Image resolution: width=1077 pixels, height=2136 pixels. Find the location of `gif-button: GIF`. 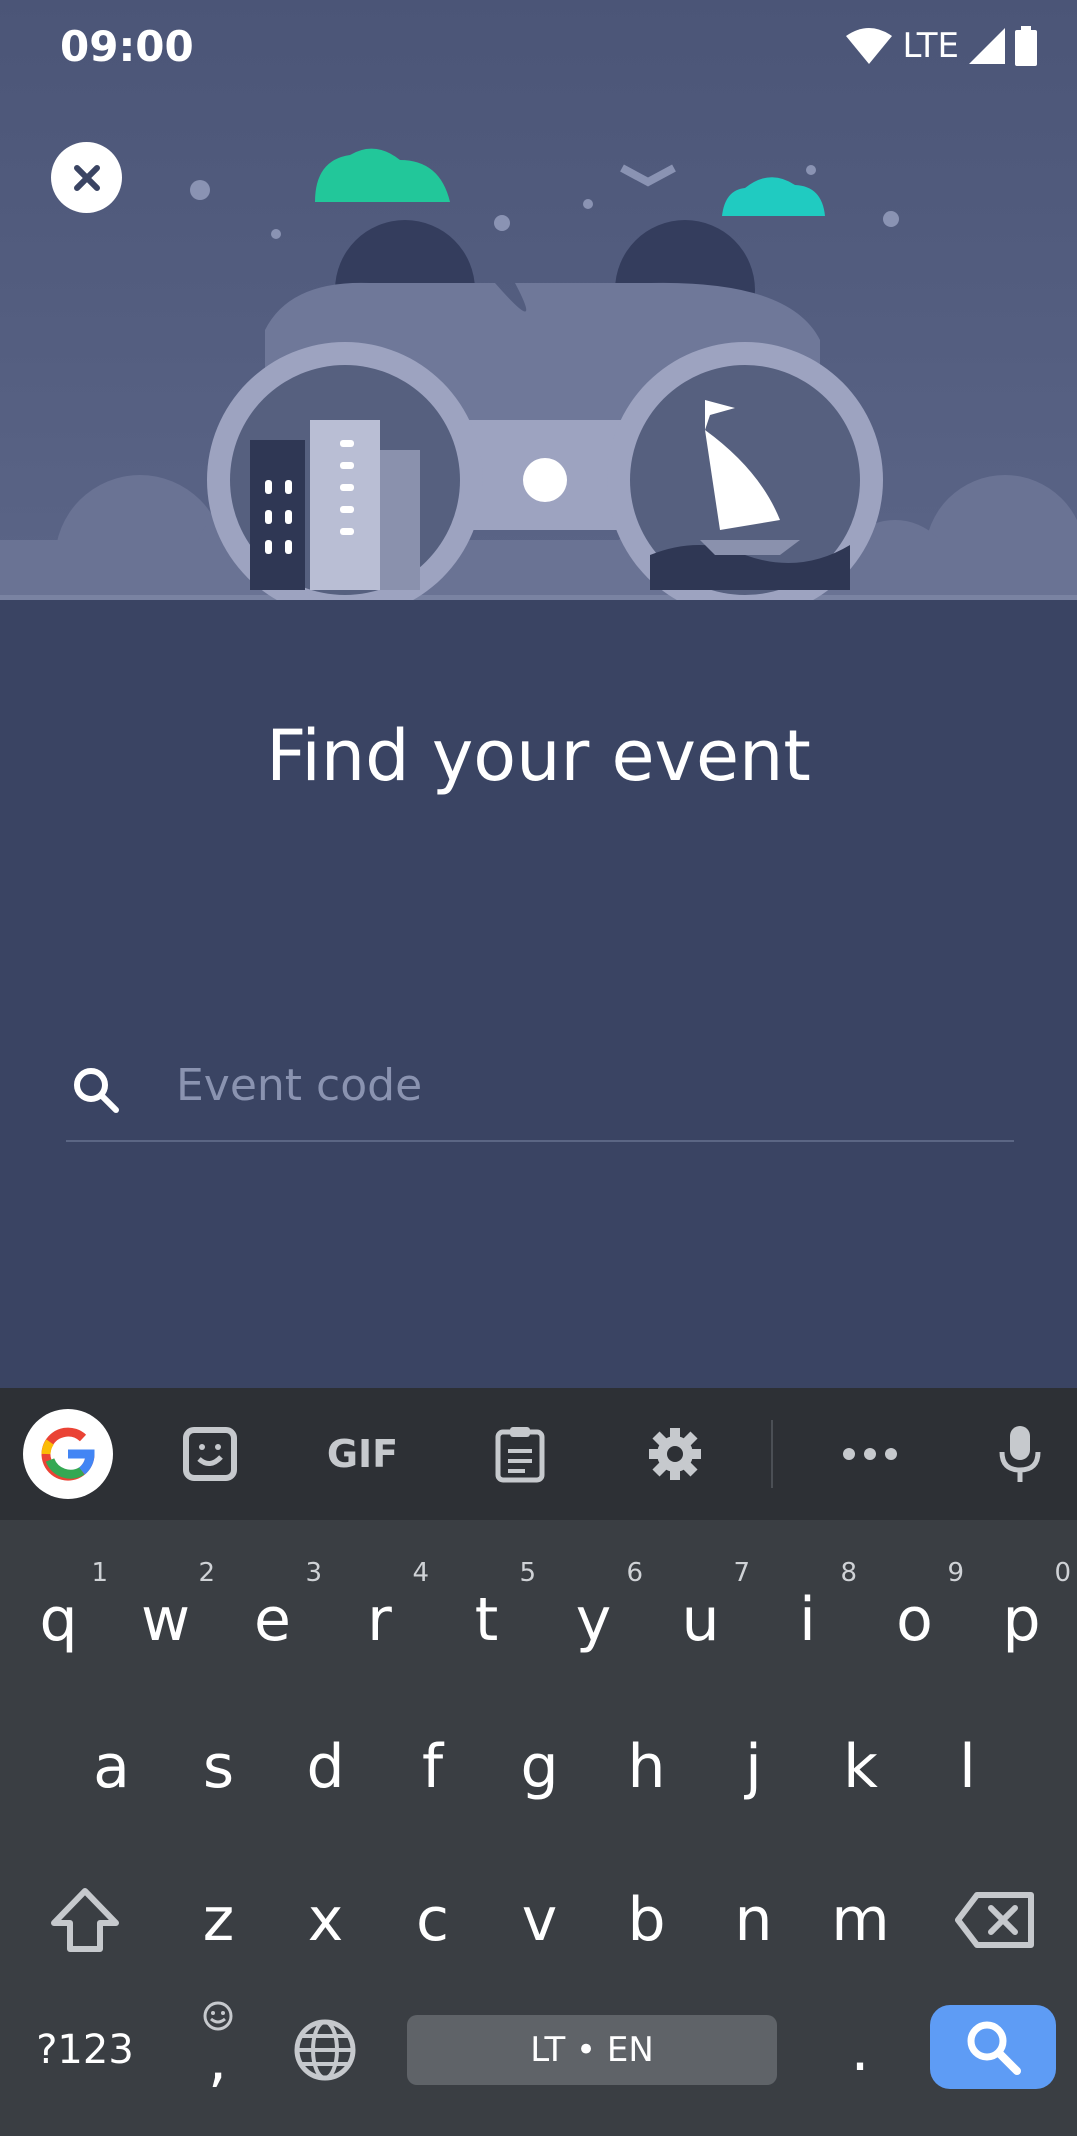

gif-button: GIF is located at coordinates (362, 1454).